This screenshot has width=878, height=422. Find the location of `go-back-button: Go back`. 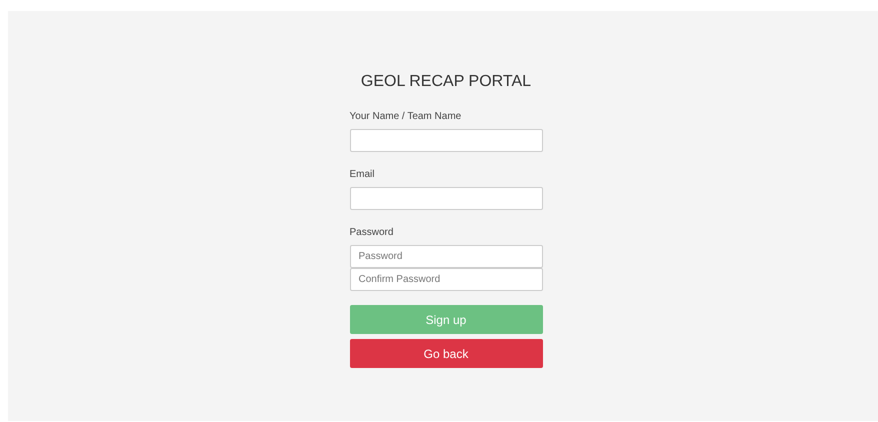

go-back-button: Go back is located at coordinates (446, 353).